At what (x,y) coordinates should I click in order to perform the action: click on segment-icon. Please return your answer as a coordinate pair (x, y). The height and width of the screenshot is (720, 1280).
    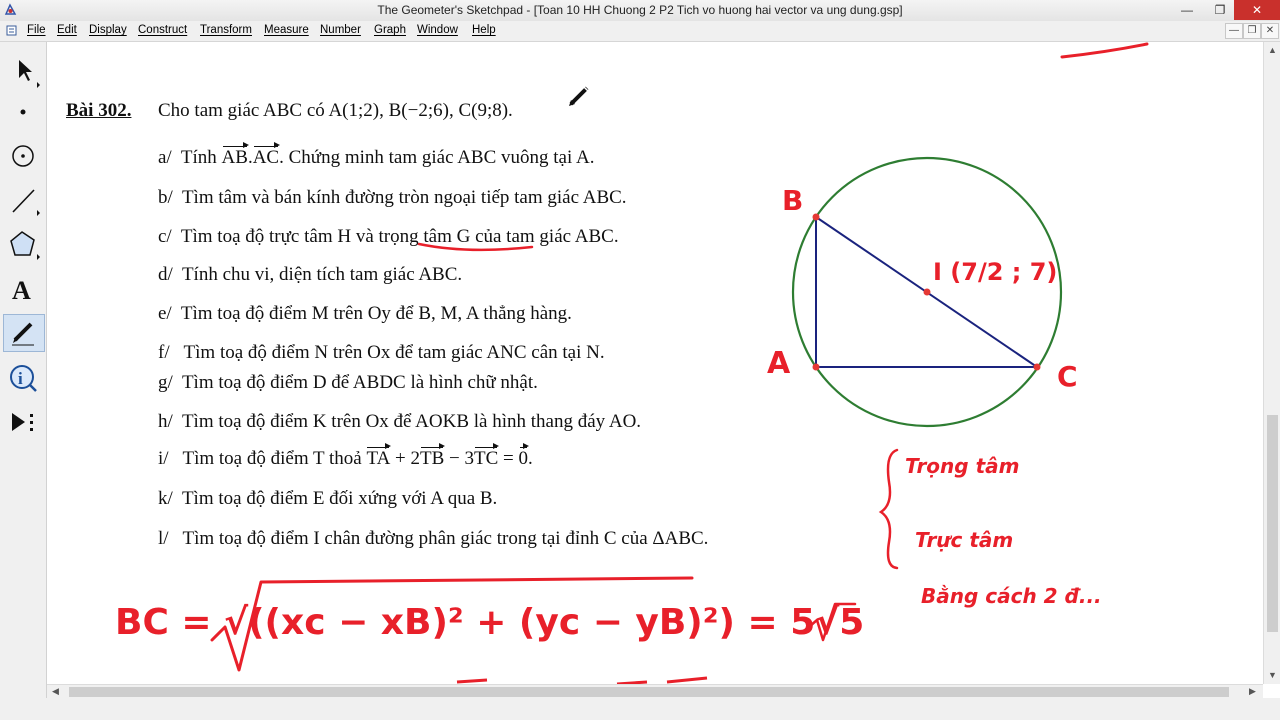
    Looking at the image, I should click on (26, 202).